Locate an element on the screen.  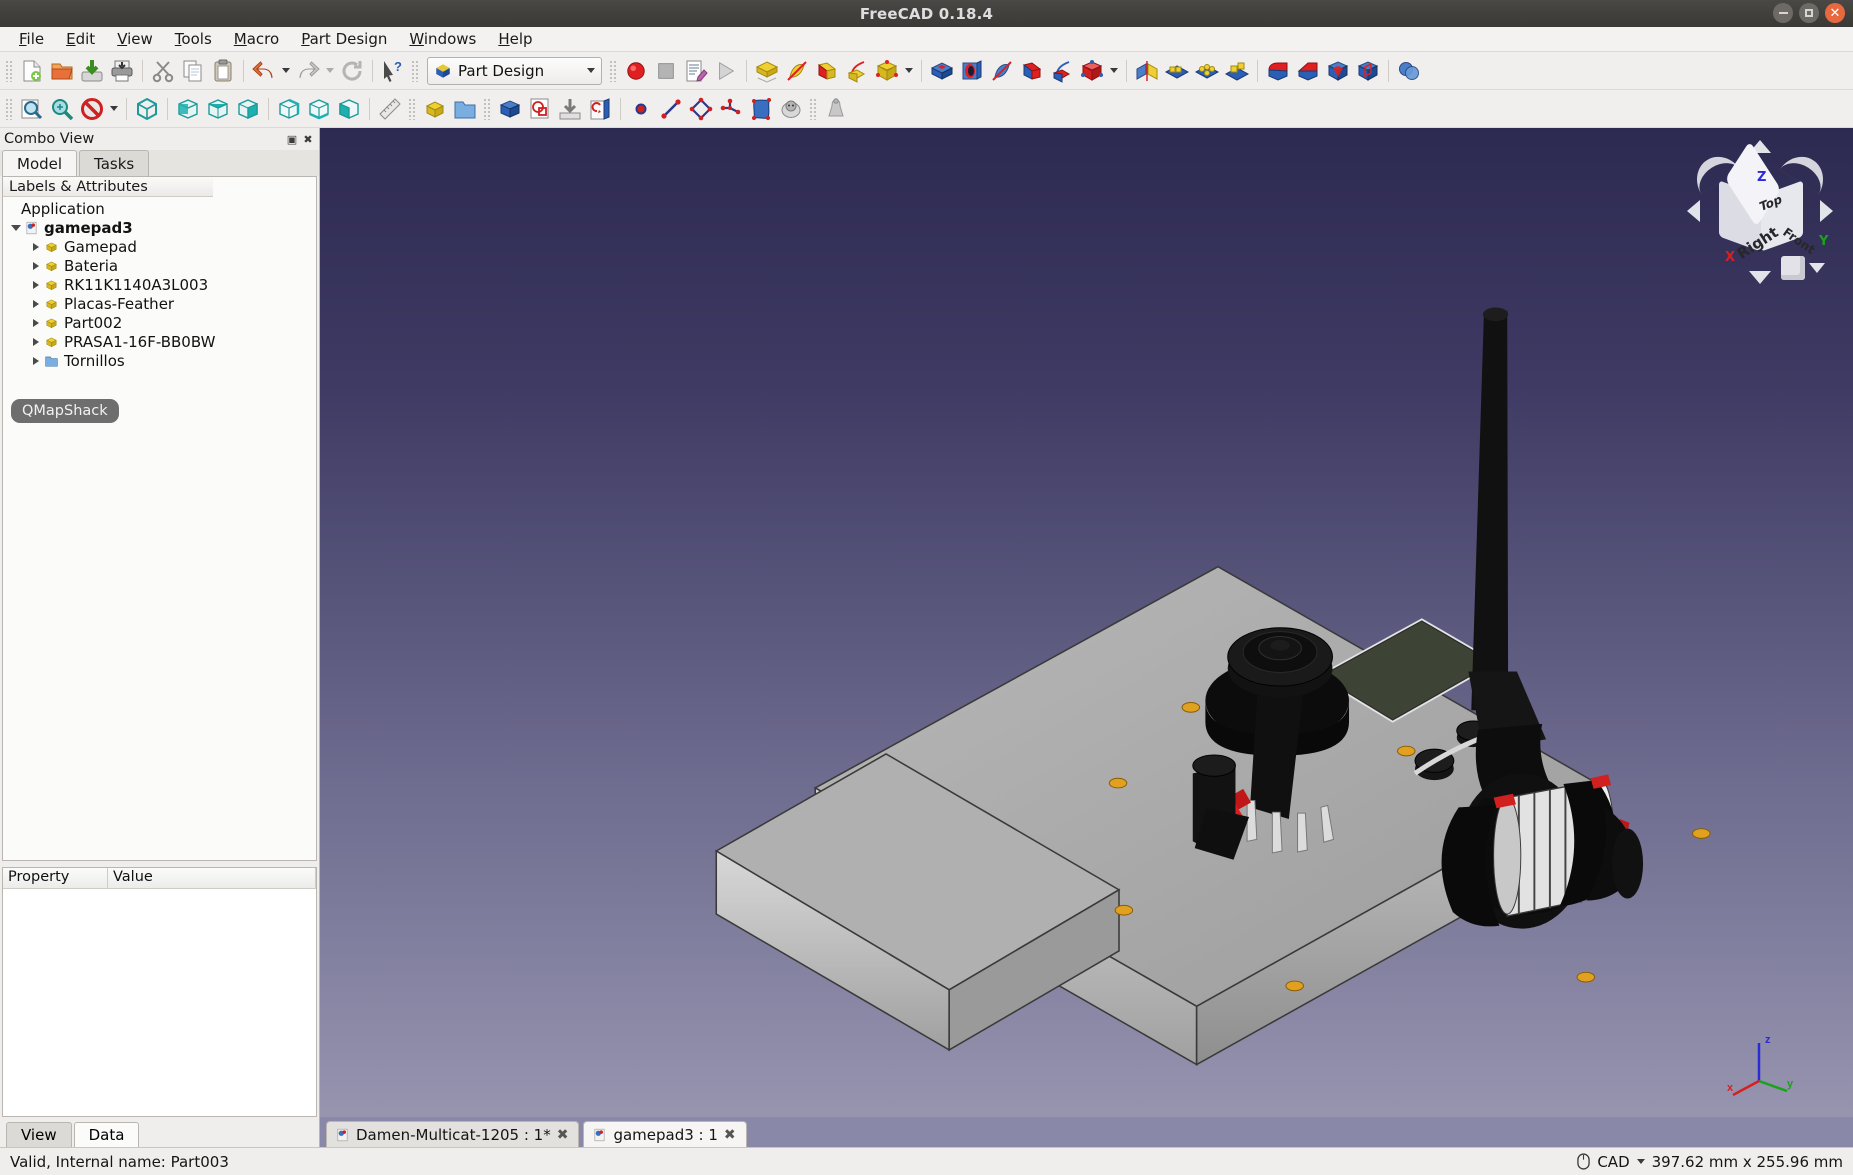
redo-dropdown-icon is located at coordinates (330, 71).